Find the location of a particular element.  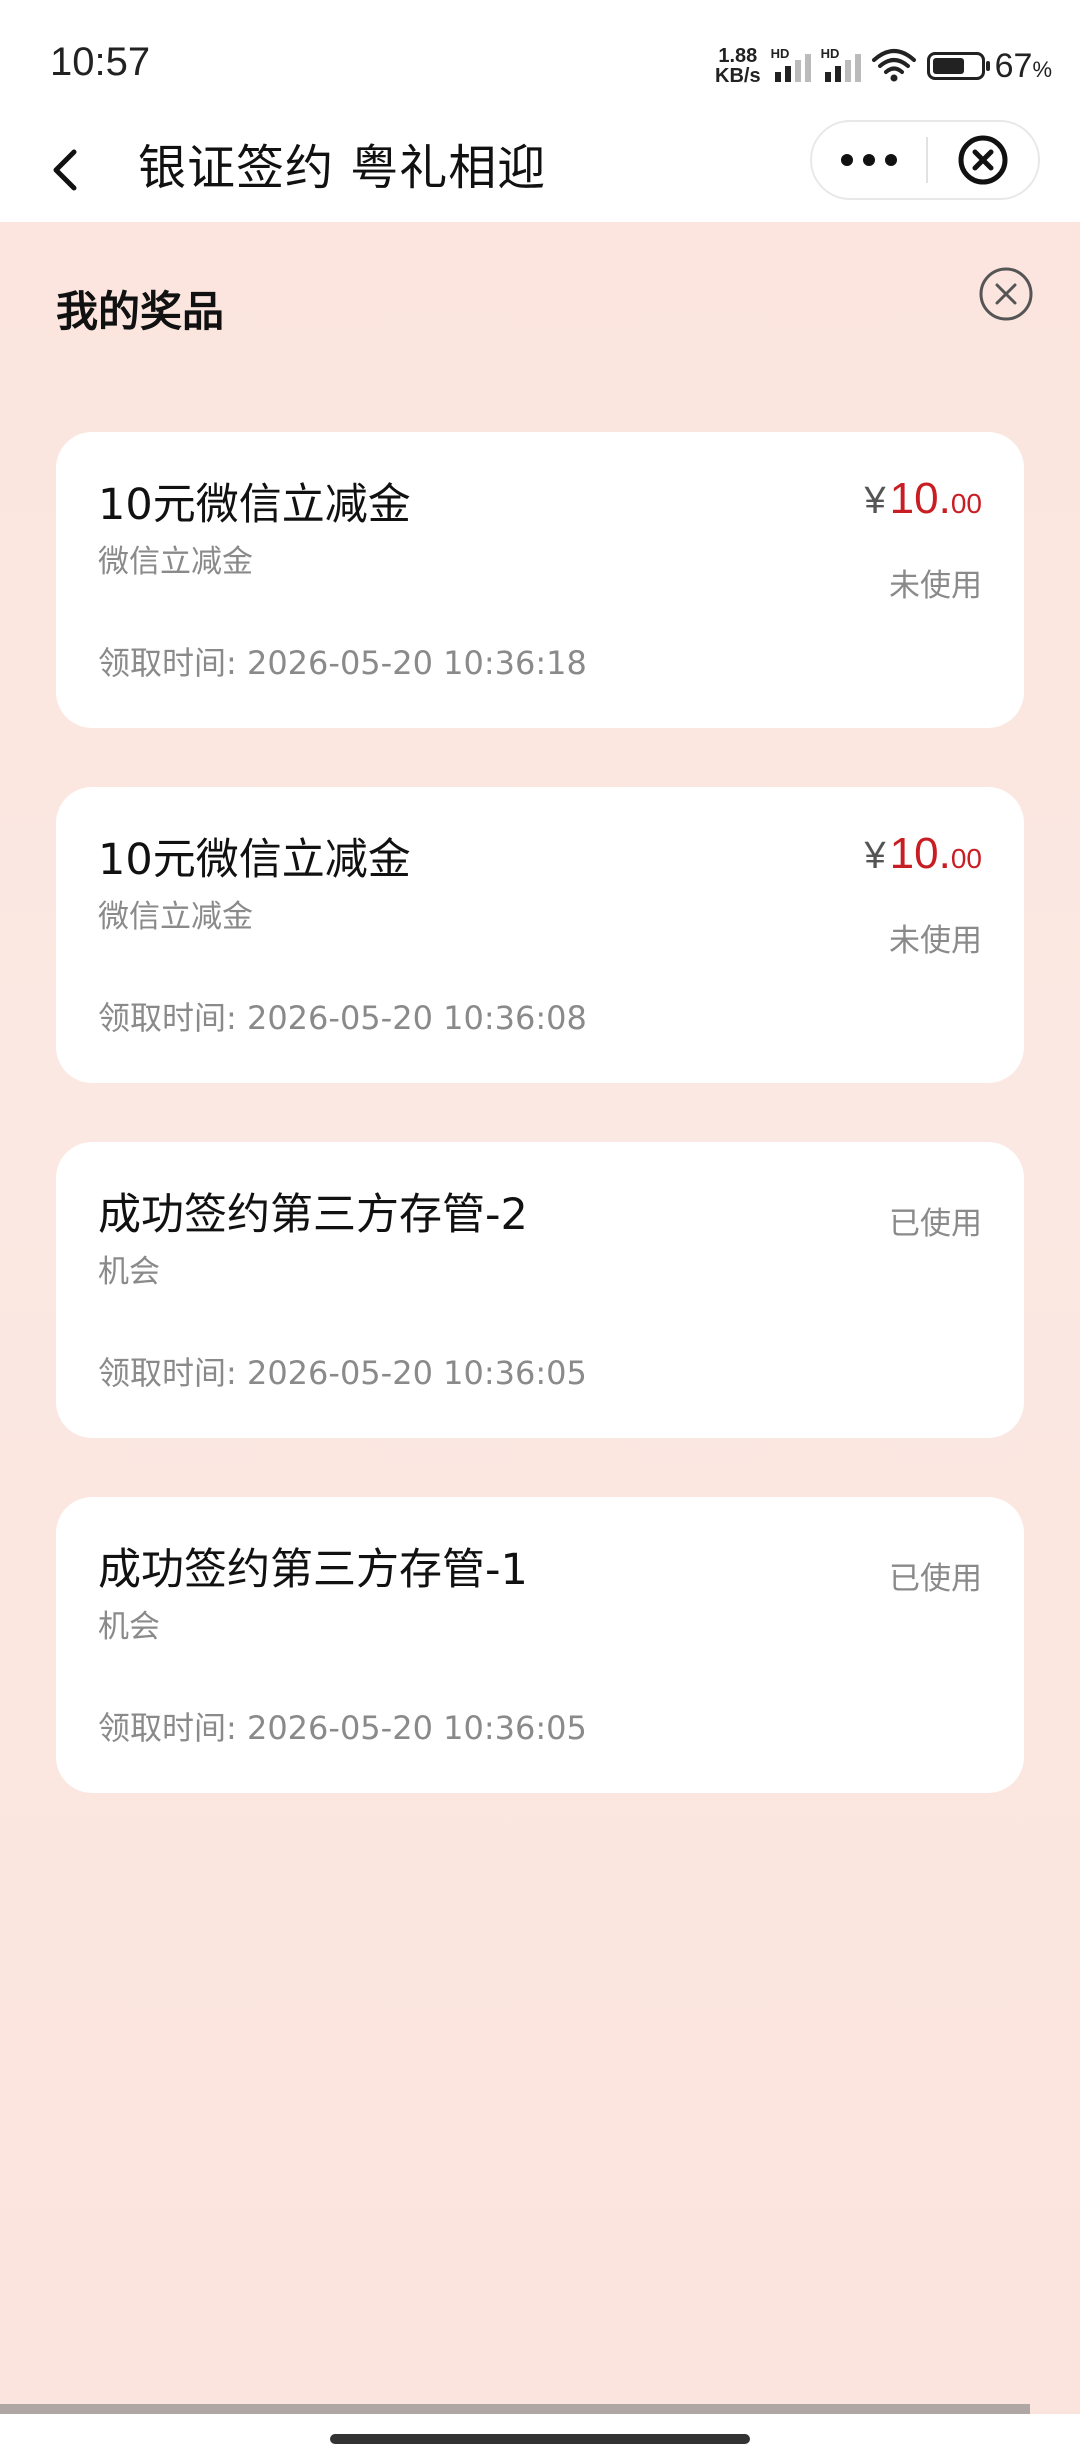

status-icons: 1.88 KB/s HD HD 67% is located at coordinates (883, 66).